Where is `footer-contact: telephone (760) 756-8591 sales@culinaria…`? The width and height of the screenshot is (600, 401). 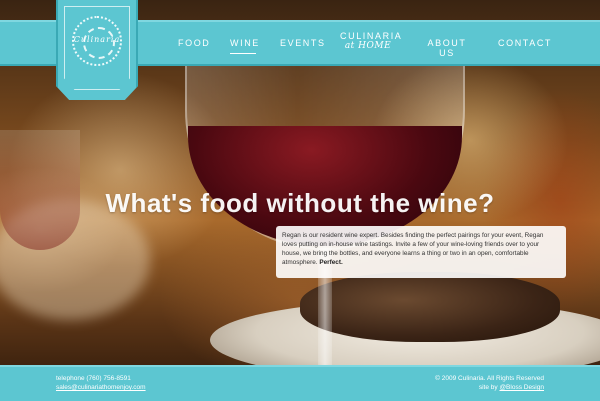
footer-contact: telephone (760) 756-8591 sales@culinaria… is located at coordinates (101, 383).